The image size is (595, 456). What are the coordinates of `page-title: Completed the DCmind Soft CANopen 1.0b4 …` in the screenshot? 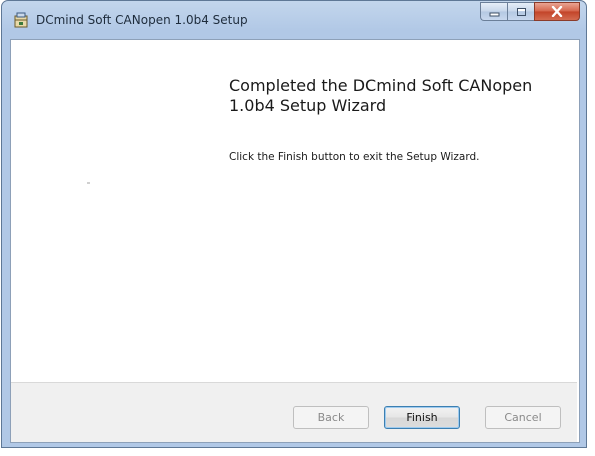 It's located at (381, 95).